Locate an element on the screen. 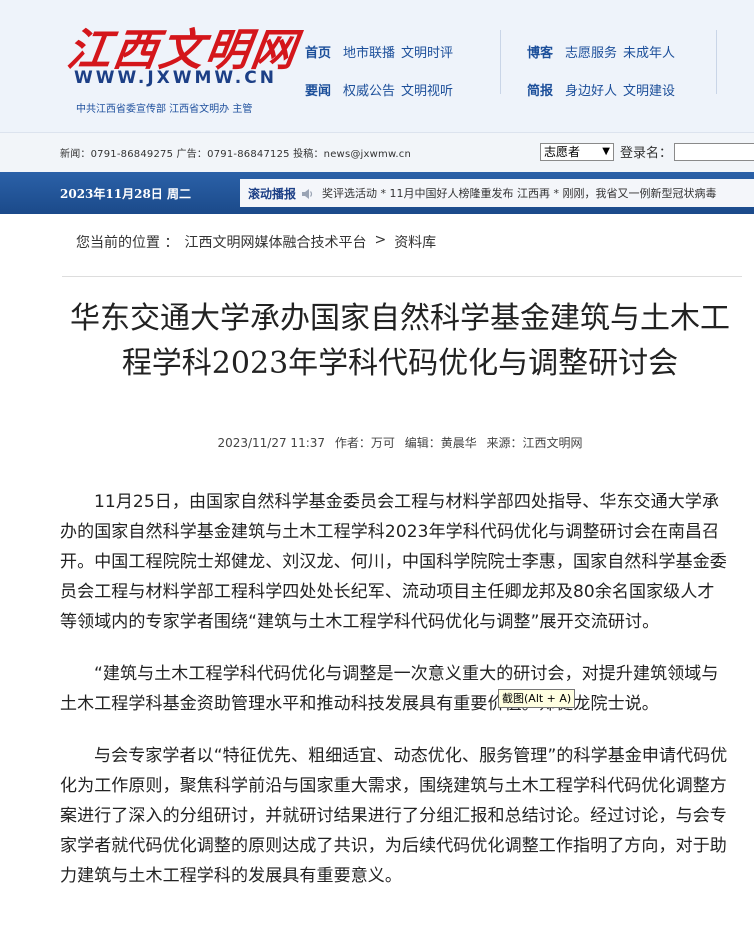 This screenshot has width=754, height=945. nav-link-news: 要闻 is located at coordinates (318, 89).